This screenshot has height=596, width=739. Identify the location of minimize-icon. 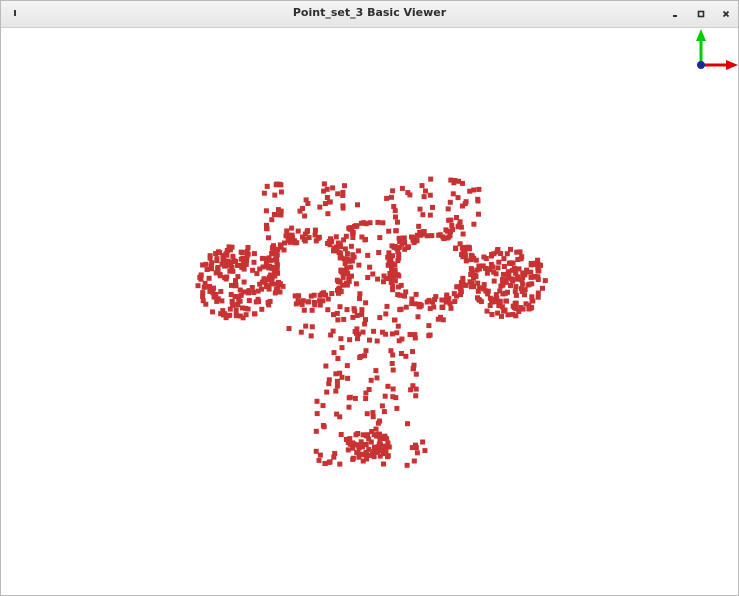
(675, 14).